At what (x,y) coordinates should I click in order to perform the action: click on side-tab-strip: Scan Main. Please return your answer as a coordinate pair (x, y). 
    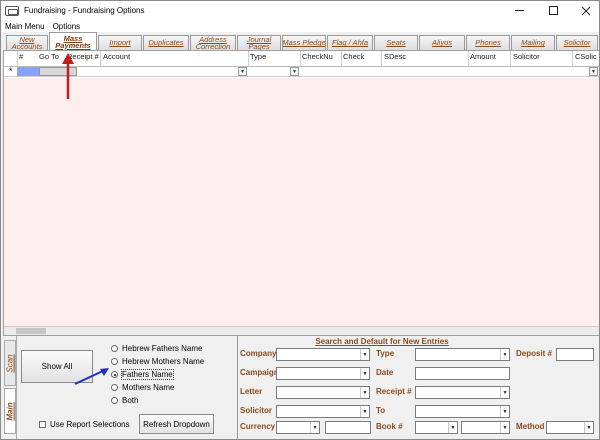
    Looking at the image, I should click on (10, 387).